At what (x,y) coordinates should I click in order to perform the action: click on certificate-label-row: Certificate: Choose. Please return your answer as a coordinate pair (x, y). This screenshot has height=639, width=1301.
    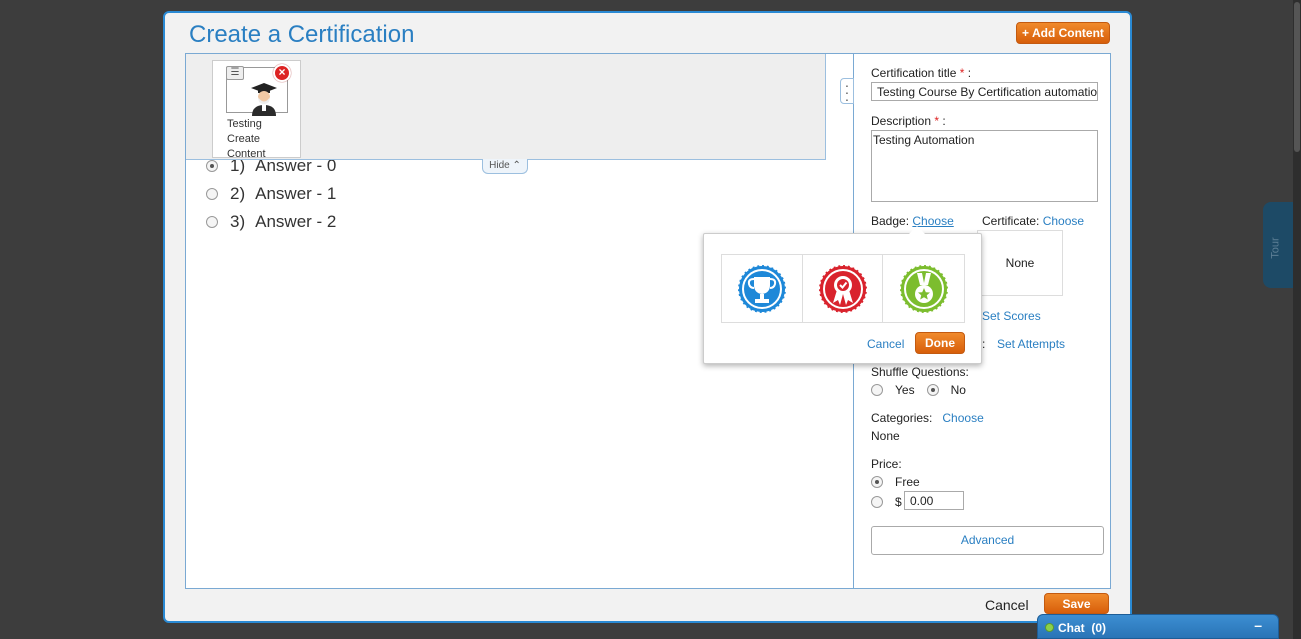
    Looking at the image, I should click on (1033, 221).